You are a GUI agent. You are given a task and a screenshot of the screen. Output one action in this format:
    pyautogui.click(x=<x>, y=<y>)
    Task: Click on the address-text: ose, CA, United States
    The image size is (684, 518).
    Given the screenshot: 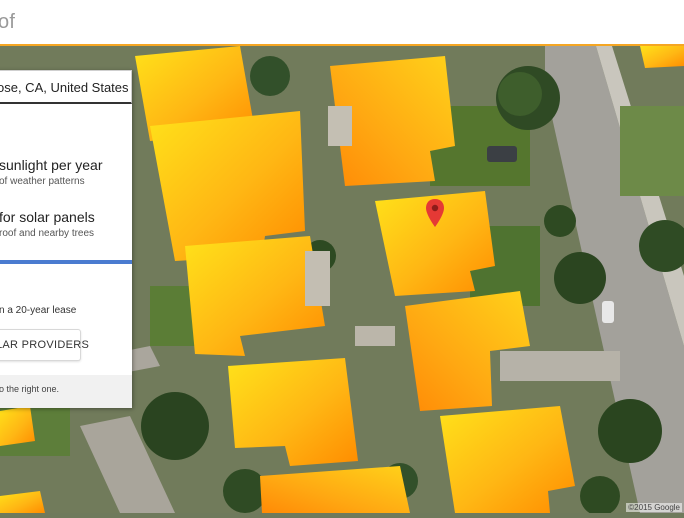 What is the action you would take?
    pyautogui.click(x=64, y=87)
    